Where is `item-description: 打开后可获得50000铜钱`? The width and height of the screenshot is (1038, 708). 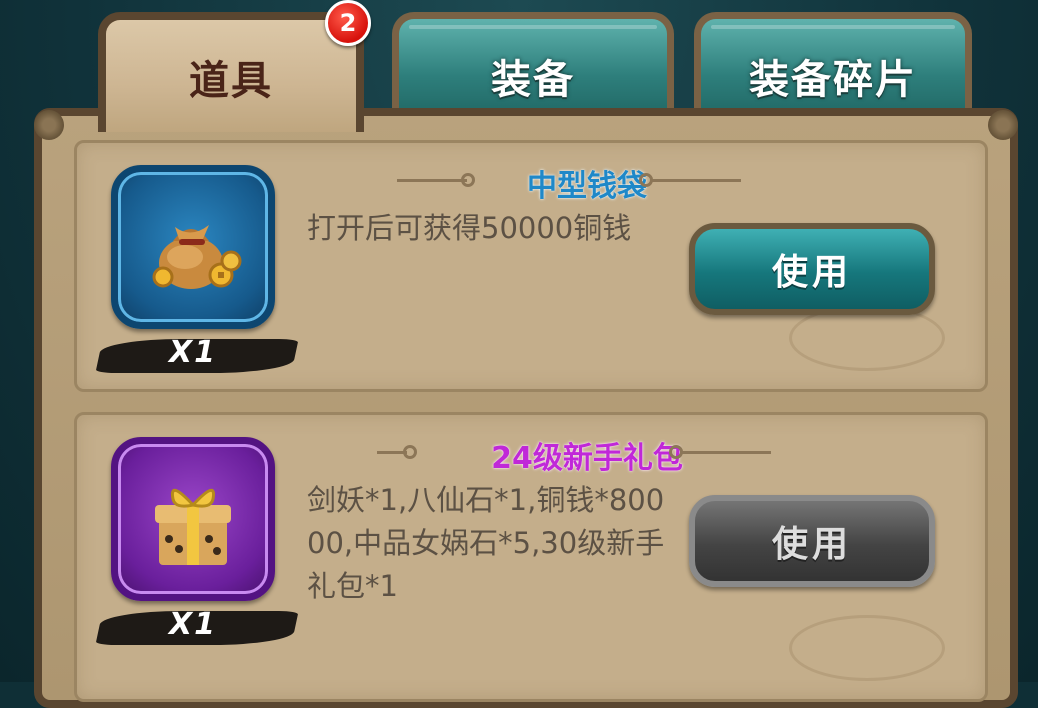 item-description: 打开后可获得50000铜钱 is located at coordinates (469, 228).